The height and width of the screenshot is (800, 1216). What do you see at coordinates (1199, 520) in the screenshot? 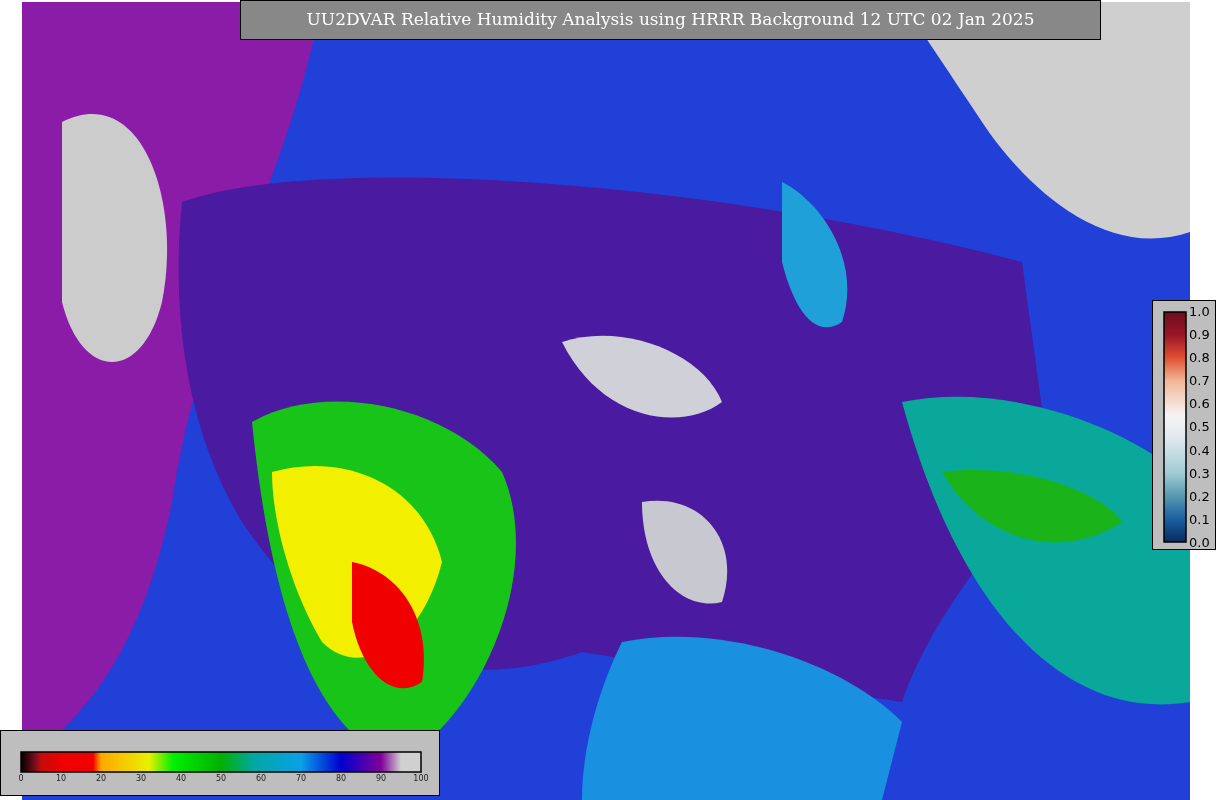
I see `tick-label: 0.1` at bounding box center [1199, 520].